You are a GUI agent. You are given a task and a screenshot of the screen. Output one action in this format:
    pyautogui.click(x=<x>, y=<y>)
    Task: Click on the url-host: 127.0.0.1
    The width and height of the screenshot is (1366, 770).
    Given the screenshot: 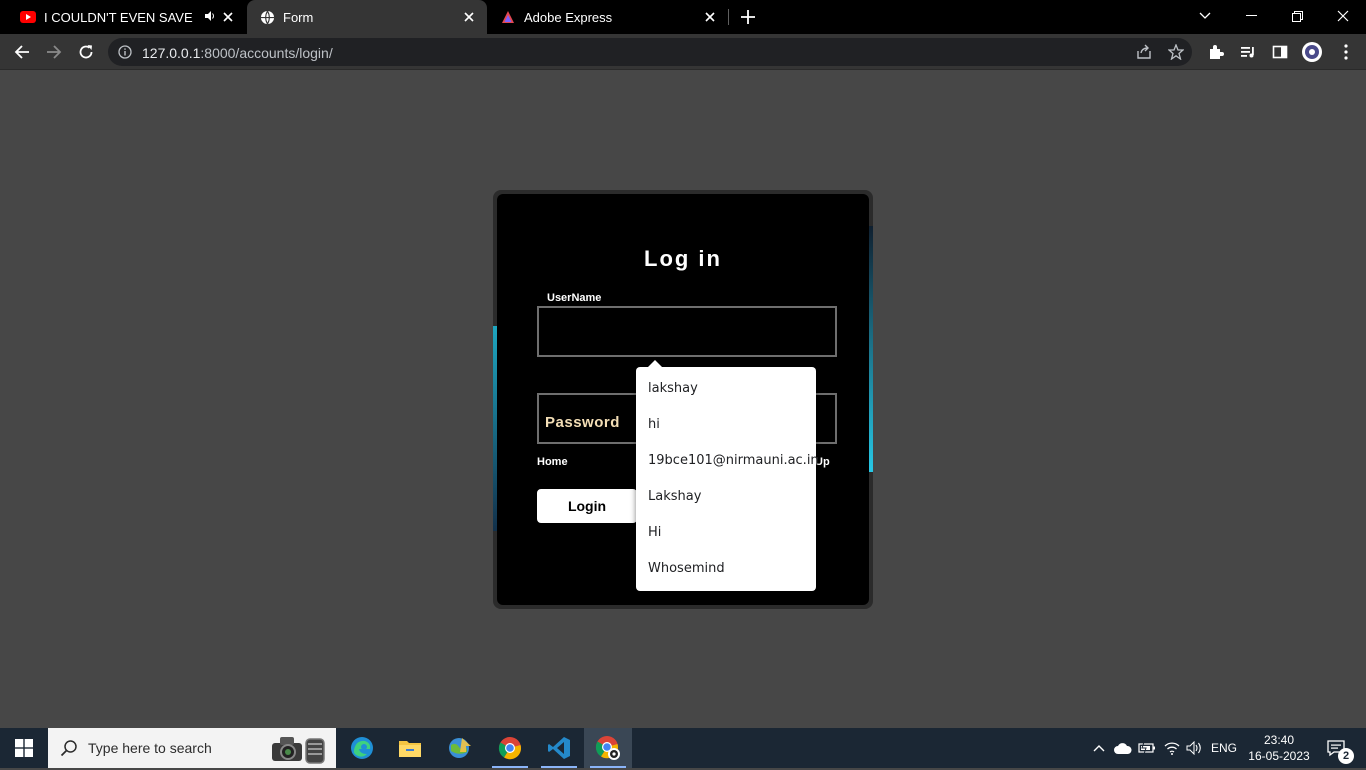 What is the action you would take?
    pyautogui.click(x=171, y=53)
    